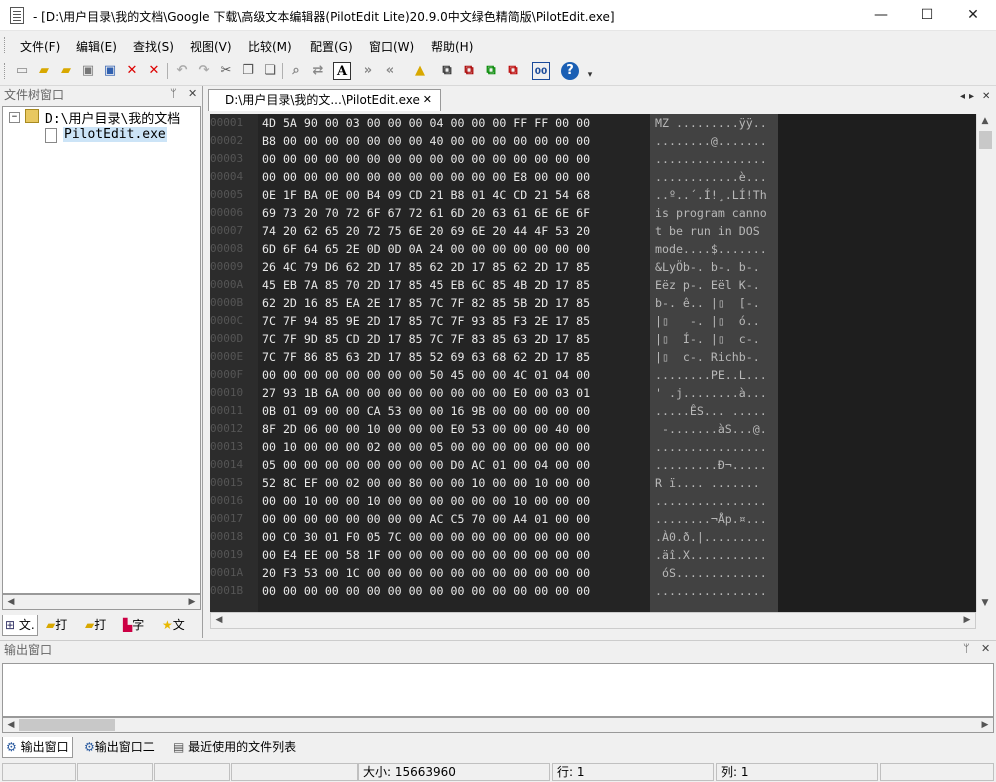 The image size is (996, 782). What do you see at coordinates (270, 71) in the screenshot?
I see `paste-icon: ❏` at bounding box center [270, 71].